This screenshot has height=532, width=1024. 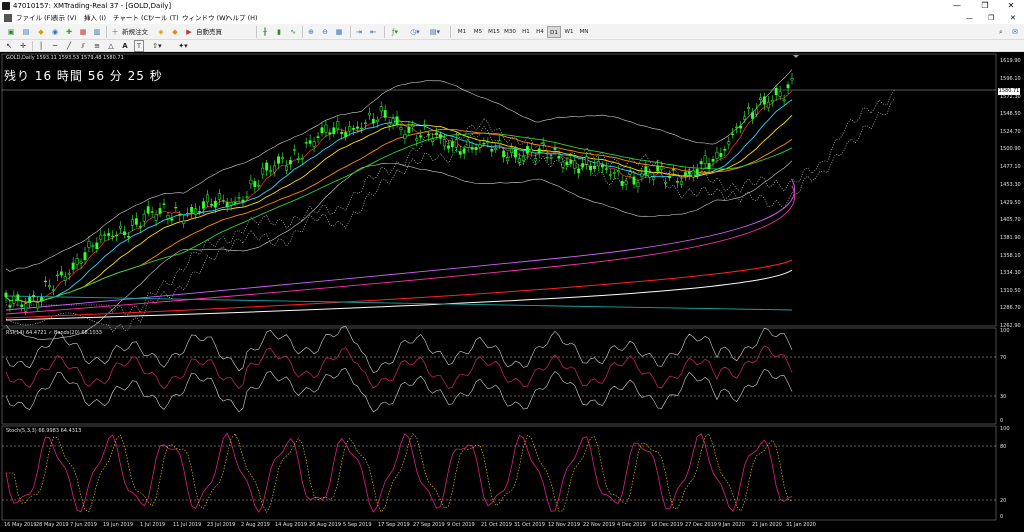 I want to click on auto-trade-icon: ▶, so click(x=189, y=32).